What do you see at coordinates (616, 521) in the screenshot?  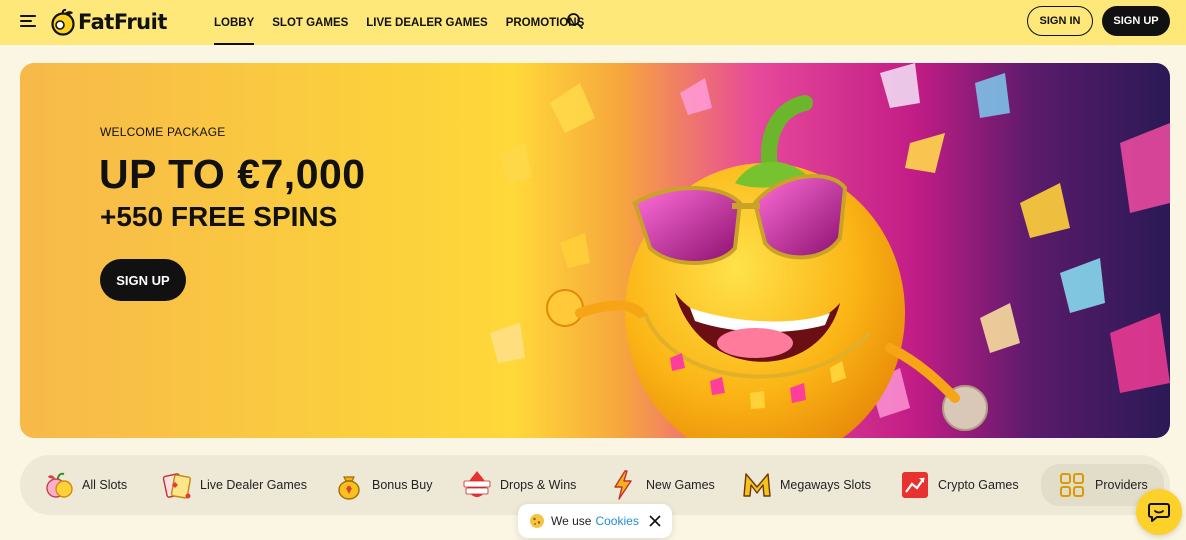 I see `cookie-link: Cookies` at bounding box center [616, 521].